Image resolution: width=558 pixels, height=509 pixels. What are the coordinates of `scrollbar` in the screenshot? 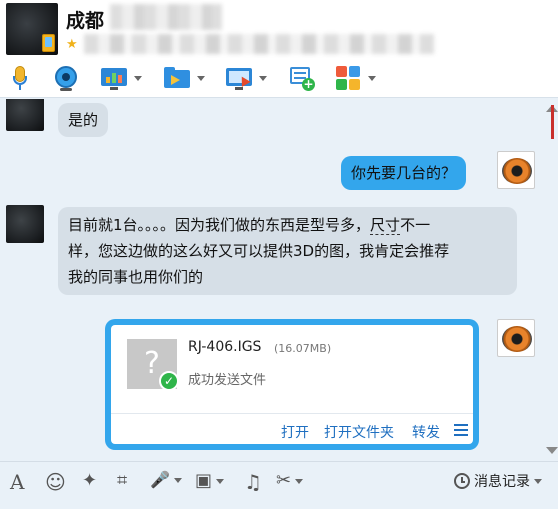 It's located at (550, 279).